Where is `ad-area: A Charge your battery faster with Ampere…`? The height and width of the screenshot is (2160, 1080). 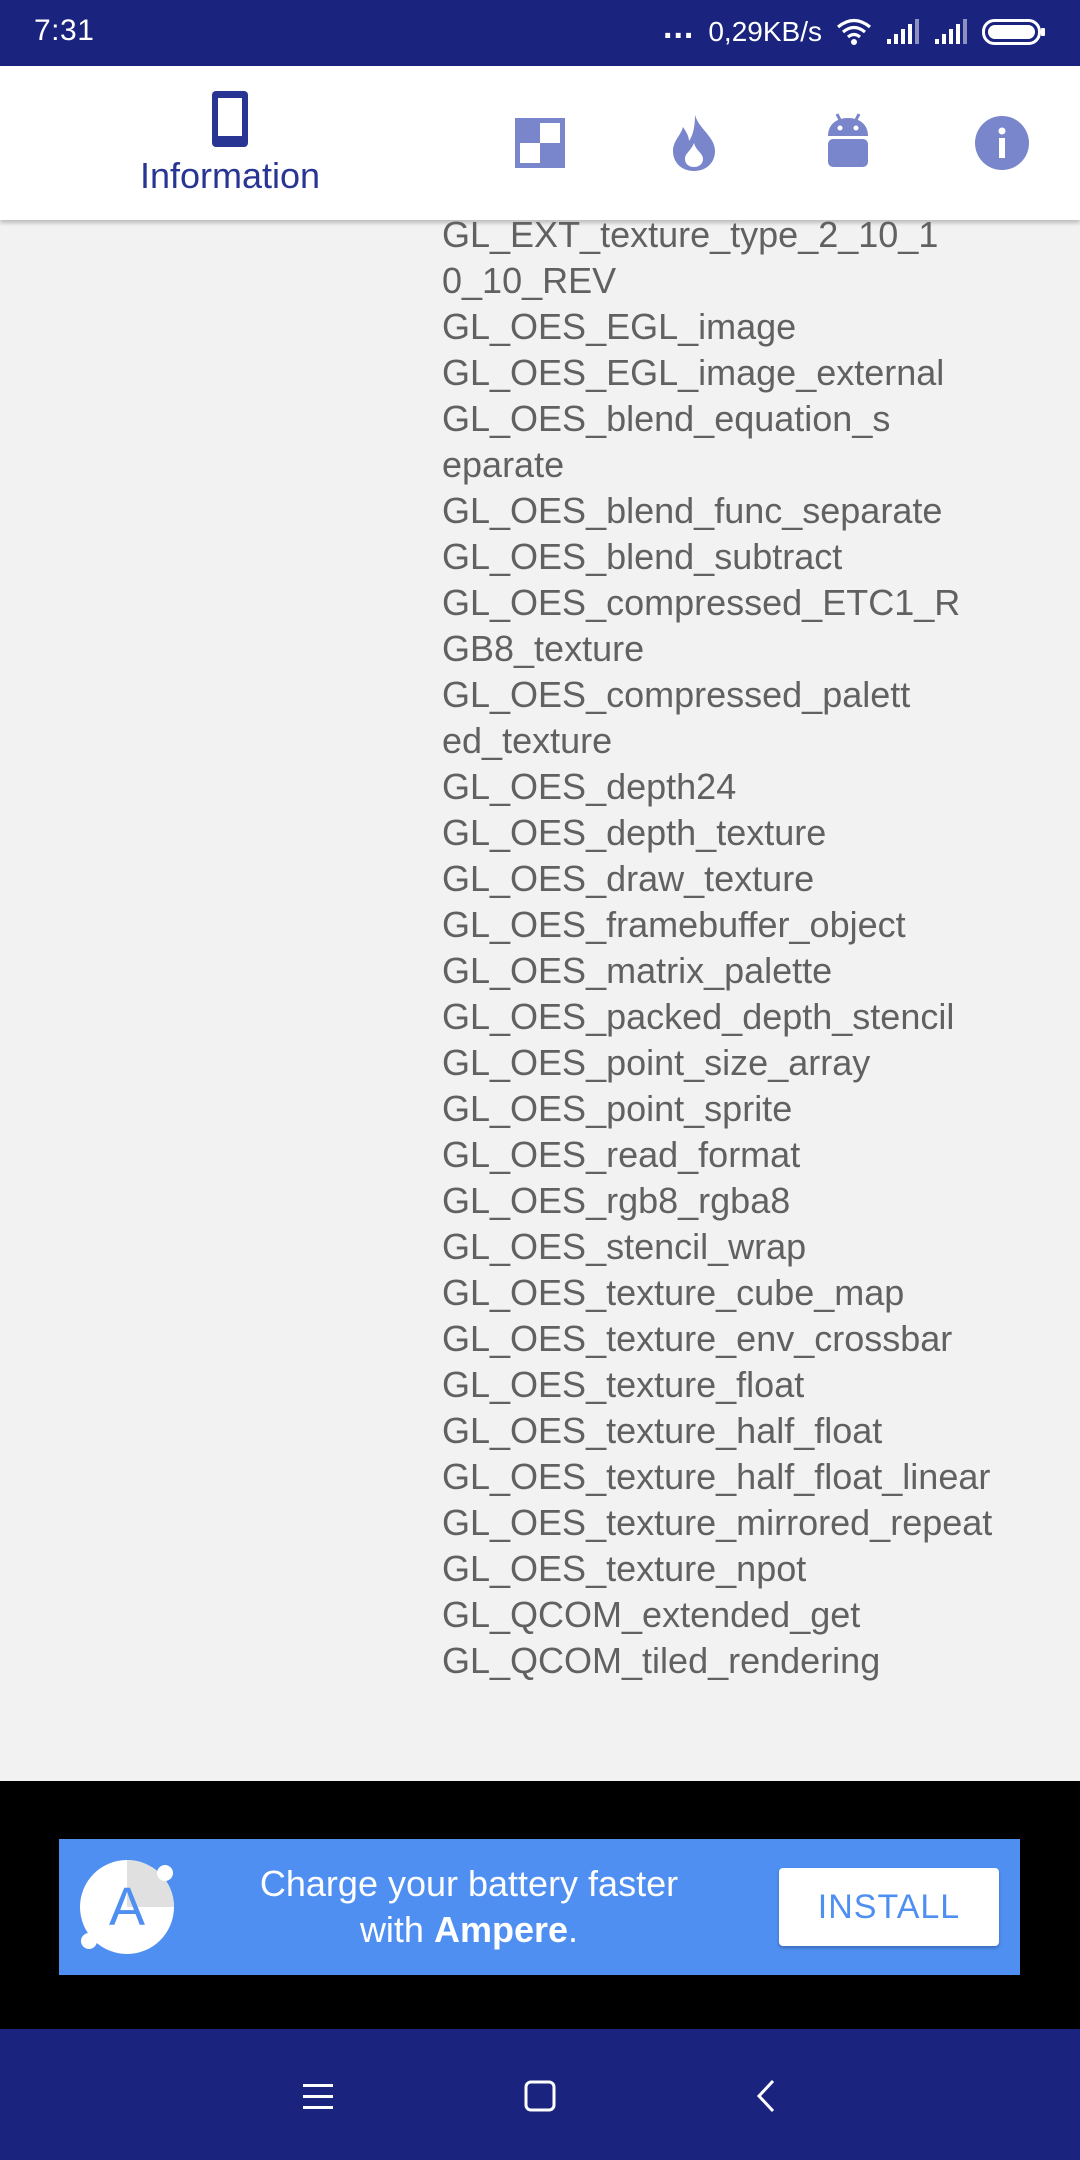
ad-area: A Charge your battery faster with Ampere… is located at coordinates (540, 1905).